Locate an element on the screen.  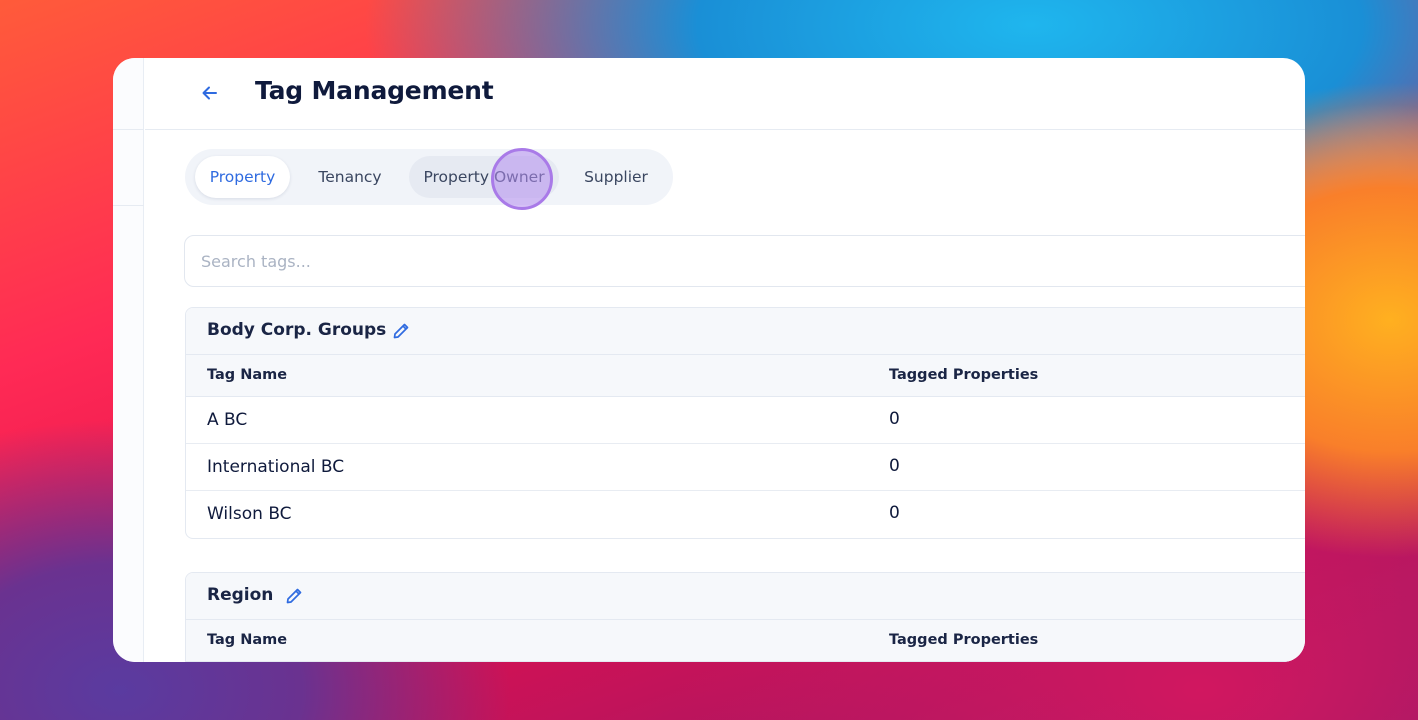
search-input is located at coordinates (744, 261).